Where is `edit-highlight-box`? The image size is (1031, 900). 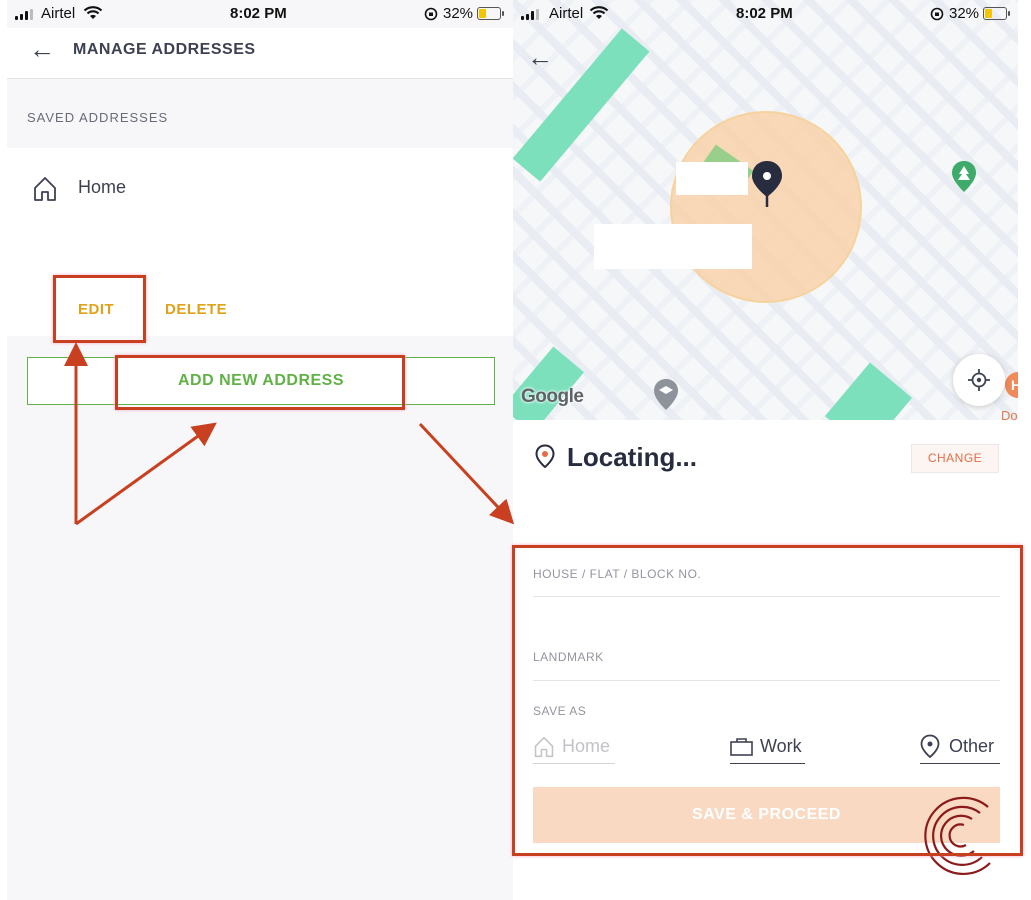 edit-highlight-box is located at coordinates (99, 309).